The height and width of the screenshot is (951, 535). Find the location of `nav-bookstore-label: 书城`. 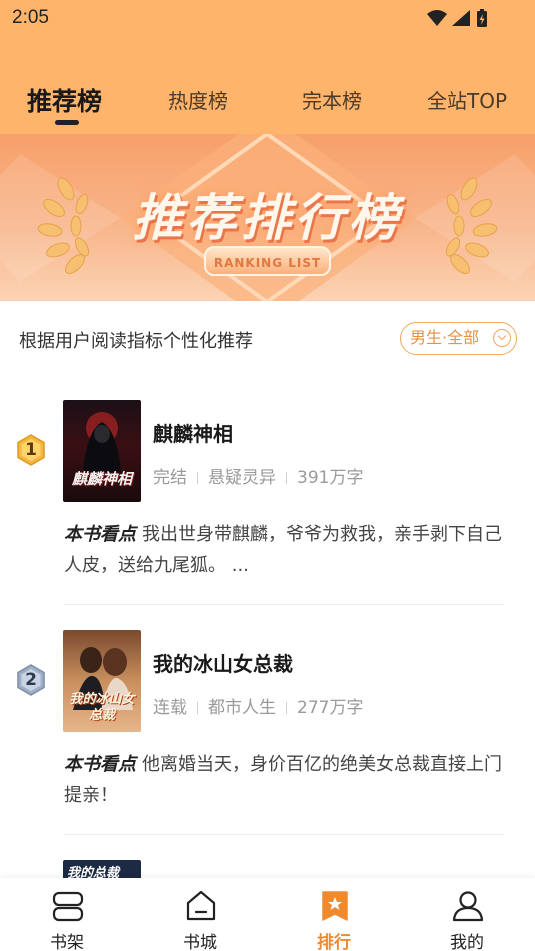

nav-bookstore-label: 书城 is located at coordinates (200, 942).